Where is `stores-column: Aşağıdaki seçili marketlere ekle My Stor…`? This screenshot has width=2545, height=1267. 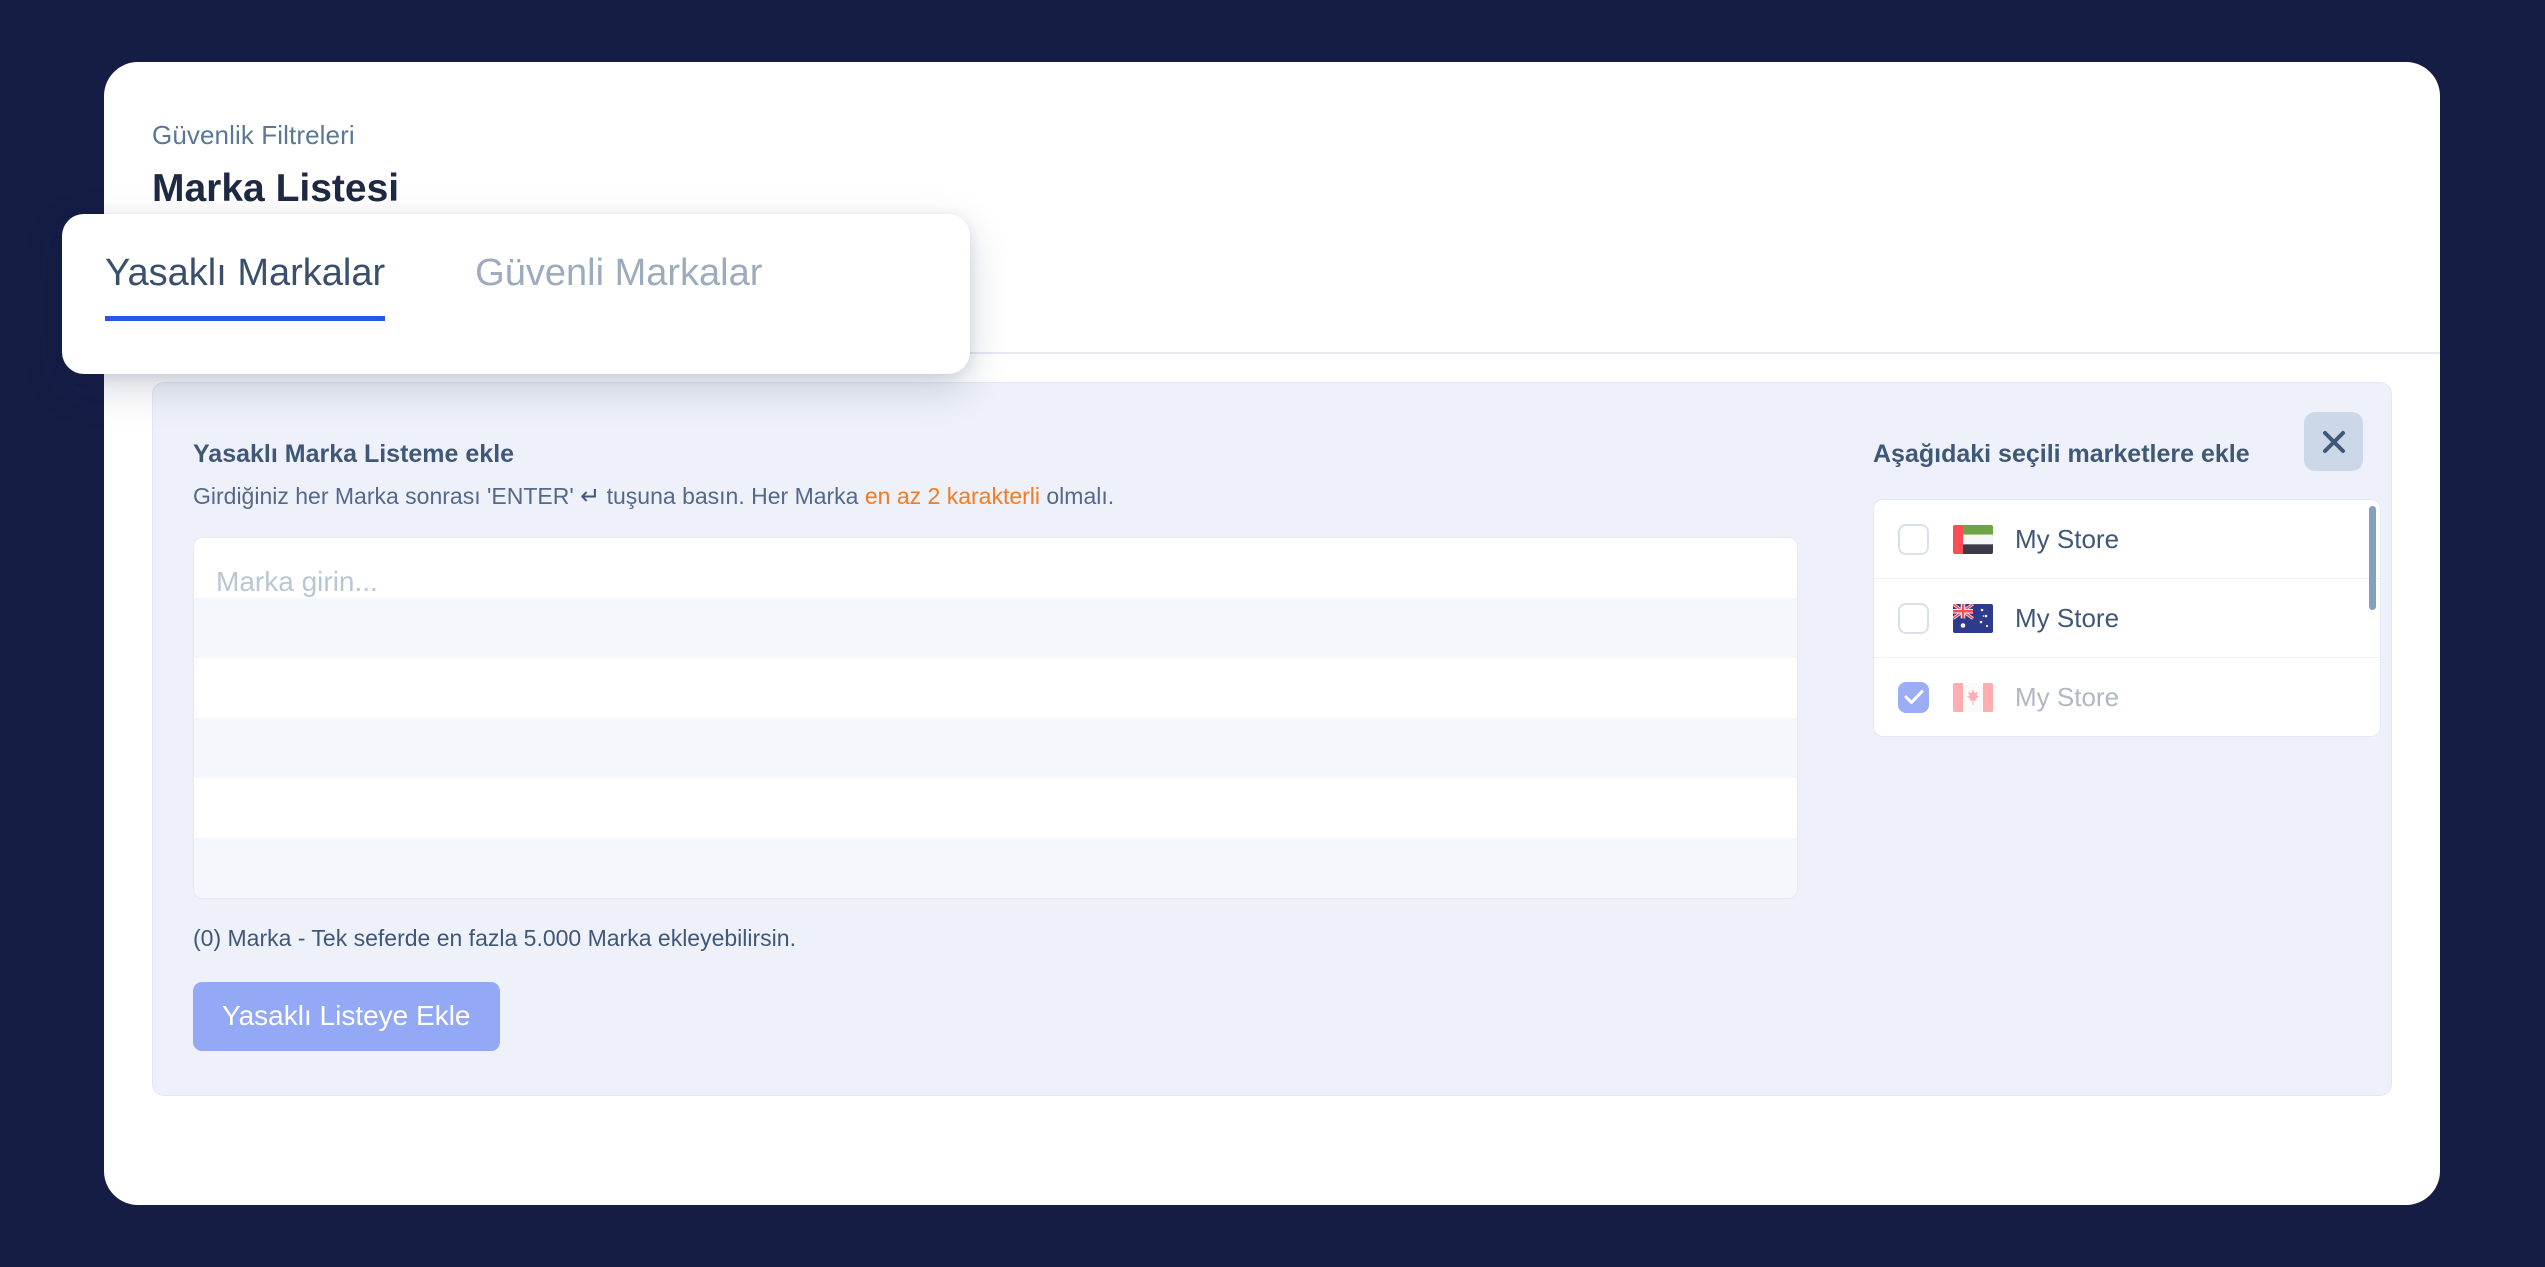 stores-column: Aşağıdaki seçili marketlere ekle My Stor… is located at coordinates (2102, 767).